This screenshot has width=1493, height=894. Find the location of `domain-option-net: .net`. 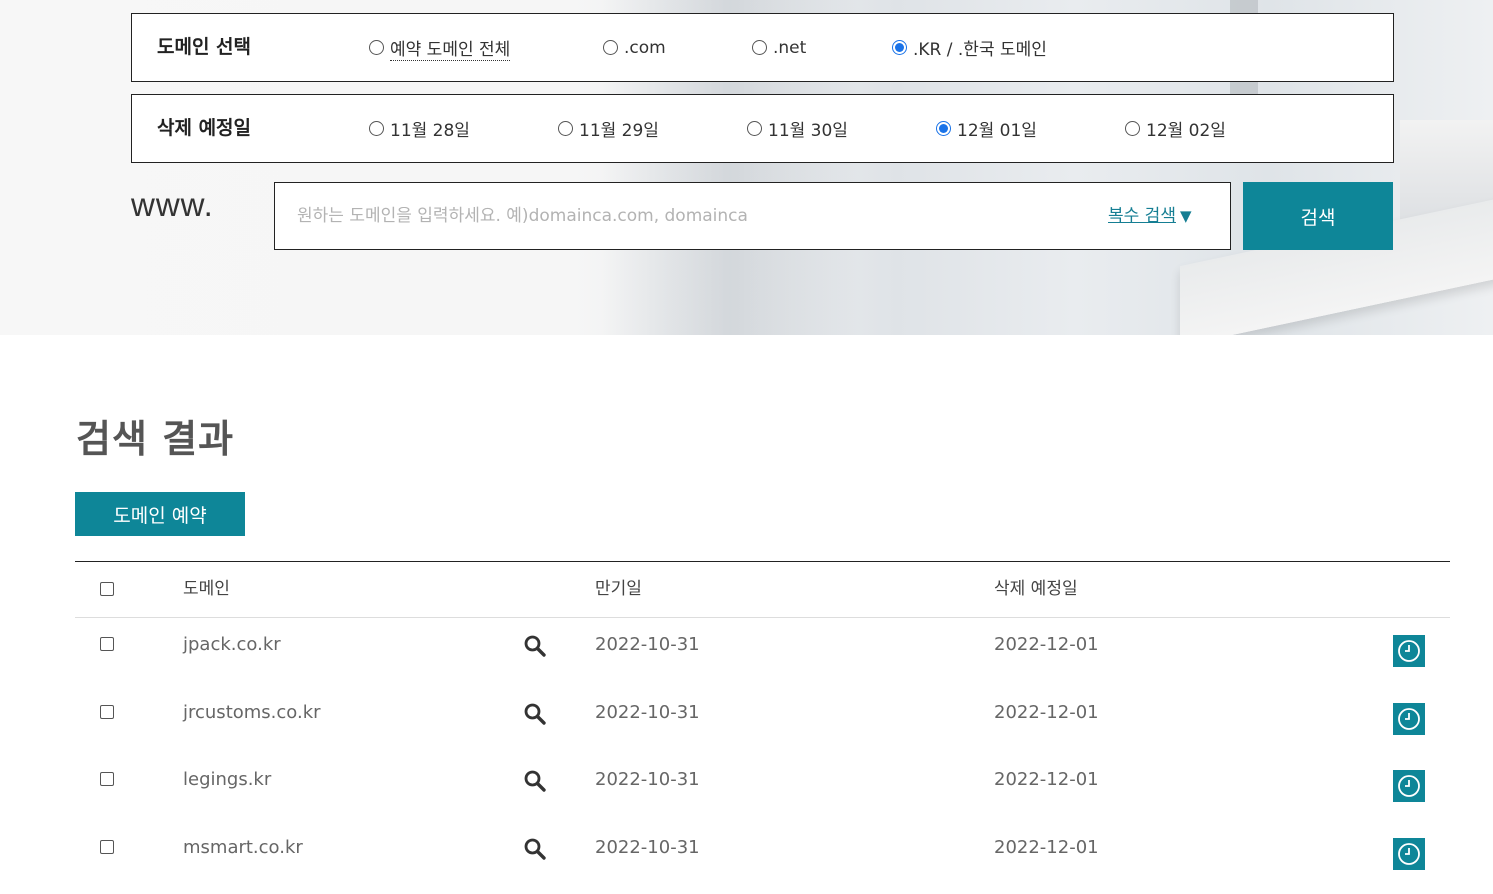

domain-option-net: .net is located at coordinates (779, 47).